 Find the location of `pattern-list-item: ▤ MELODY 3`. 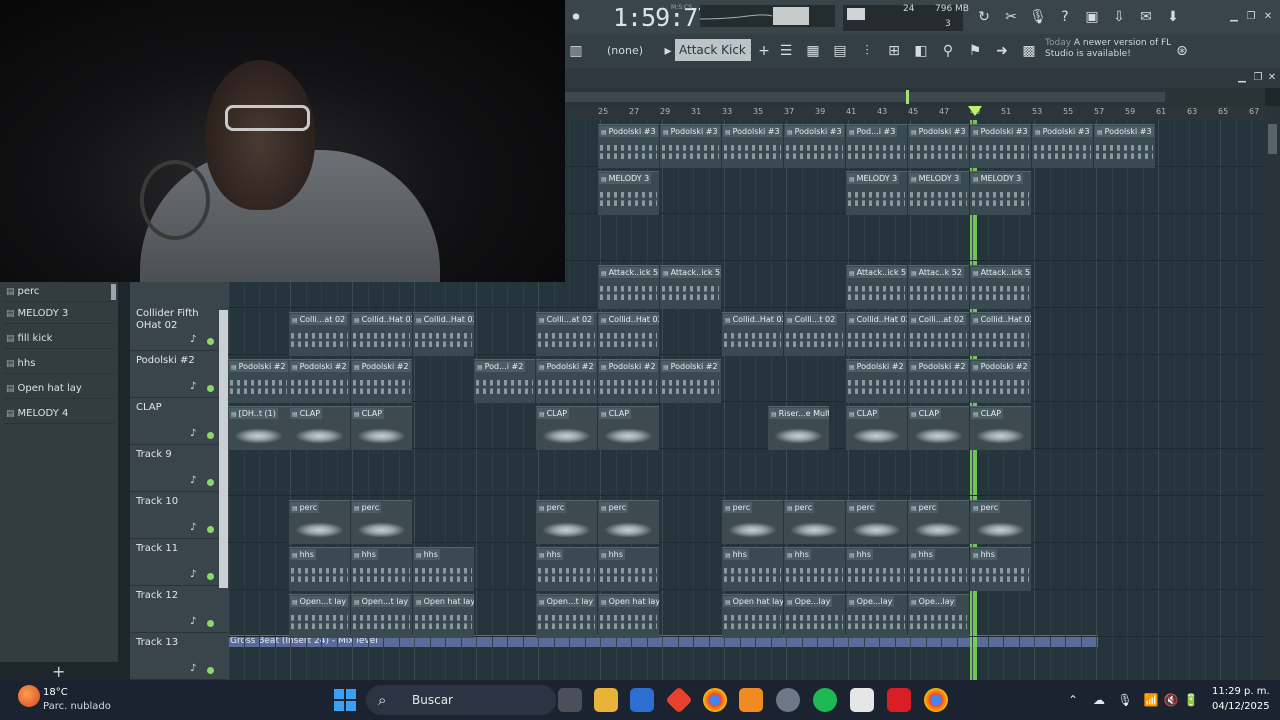

pattern-list-item: ▤ MELODY 3 is located at coordinates (59, 314).